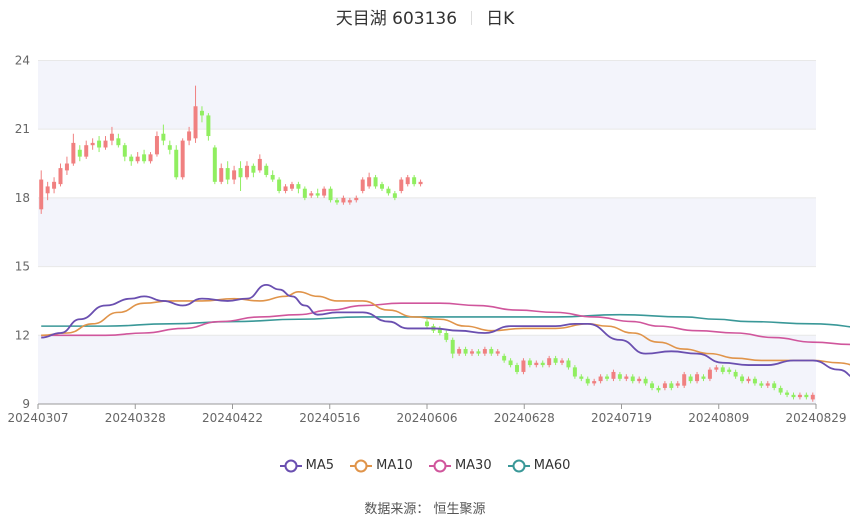 The width and height of the screenshot is (850, 517). Describe the element at coordinates (232, 418) in the screenshot. I see `x-tick-label: 20240422` at that location.